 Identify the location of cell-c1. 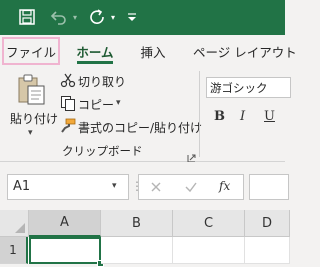
(209, 250).